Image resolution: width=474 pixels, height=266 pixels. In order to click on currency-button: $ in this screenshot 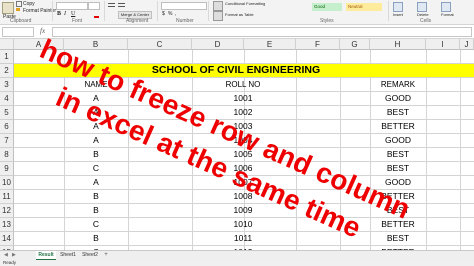, I will do `click(163, 14)`.